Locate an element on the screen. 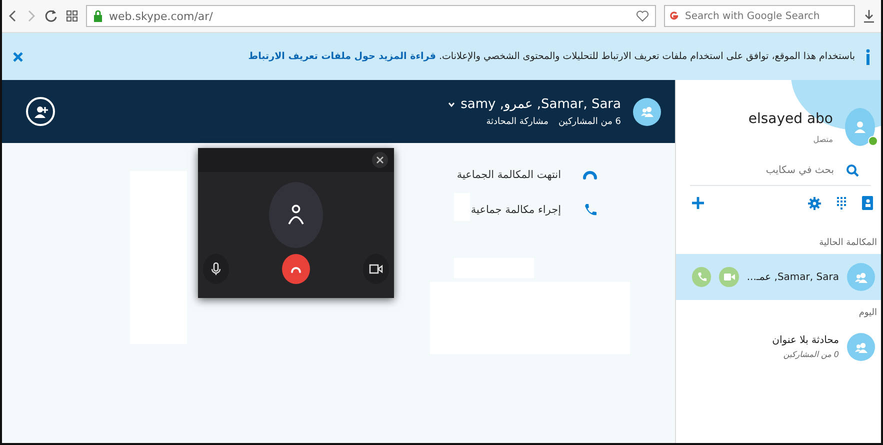 Image resolution: width=883 pixels, height=445 pixels. search-field: Search with Google Search is located at coordinates (759, 16).